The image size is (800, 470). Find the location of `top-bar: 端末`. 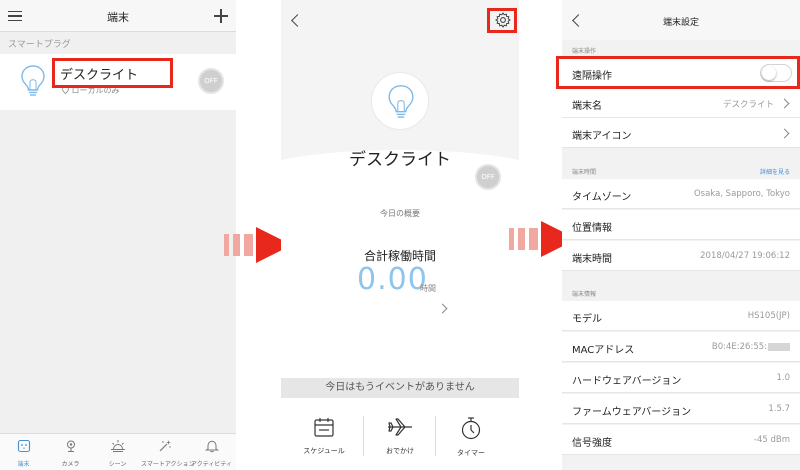

top-bar: 端末 is located at coordinates (118, 16).